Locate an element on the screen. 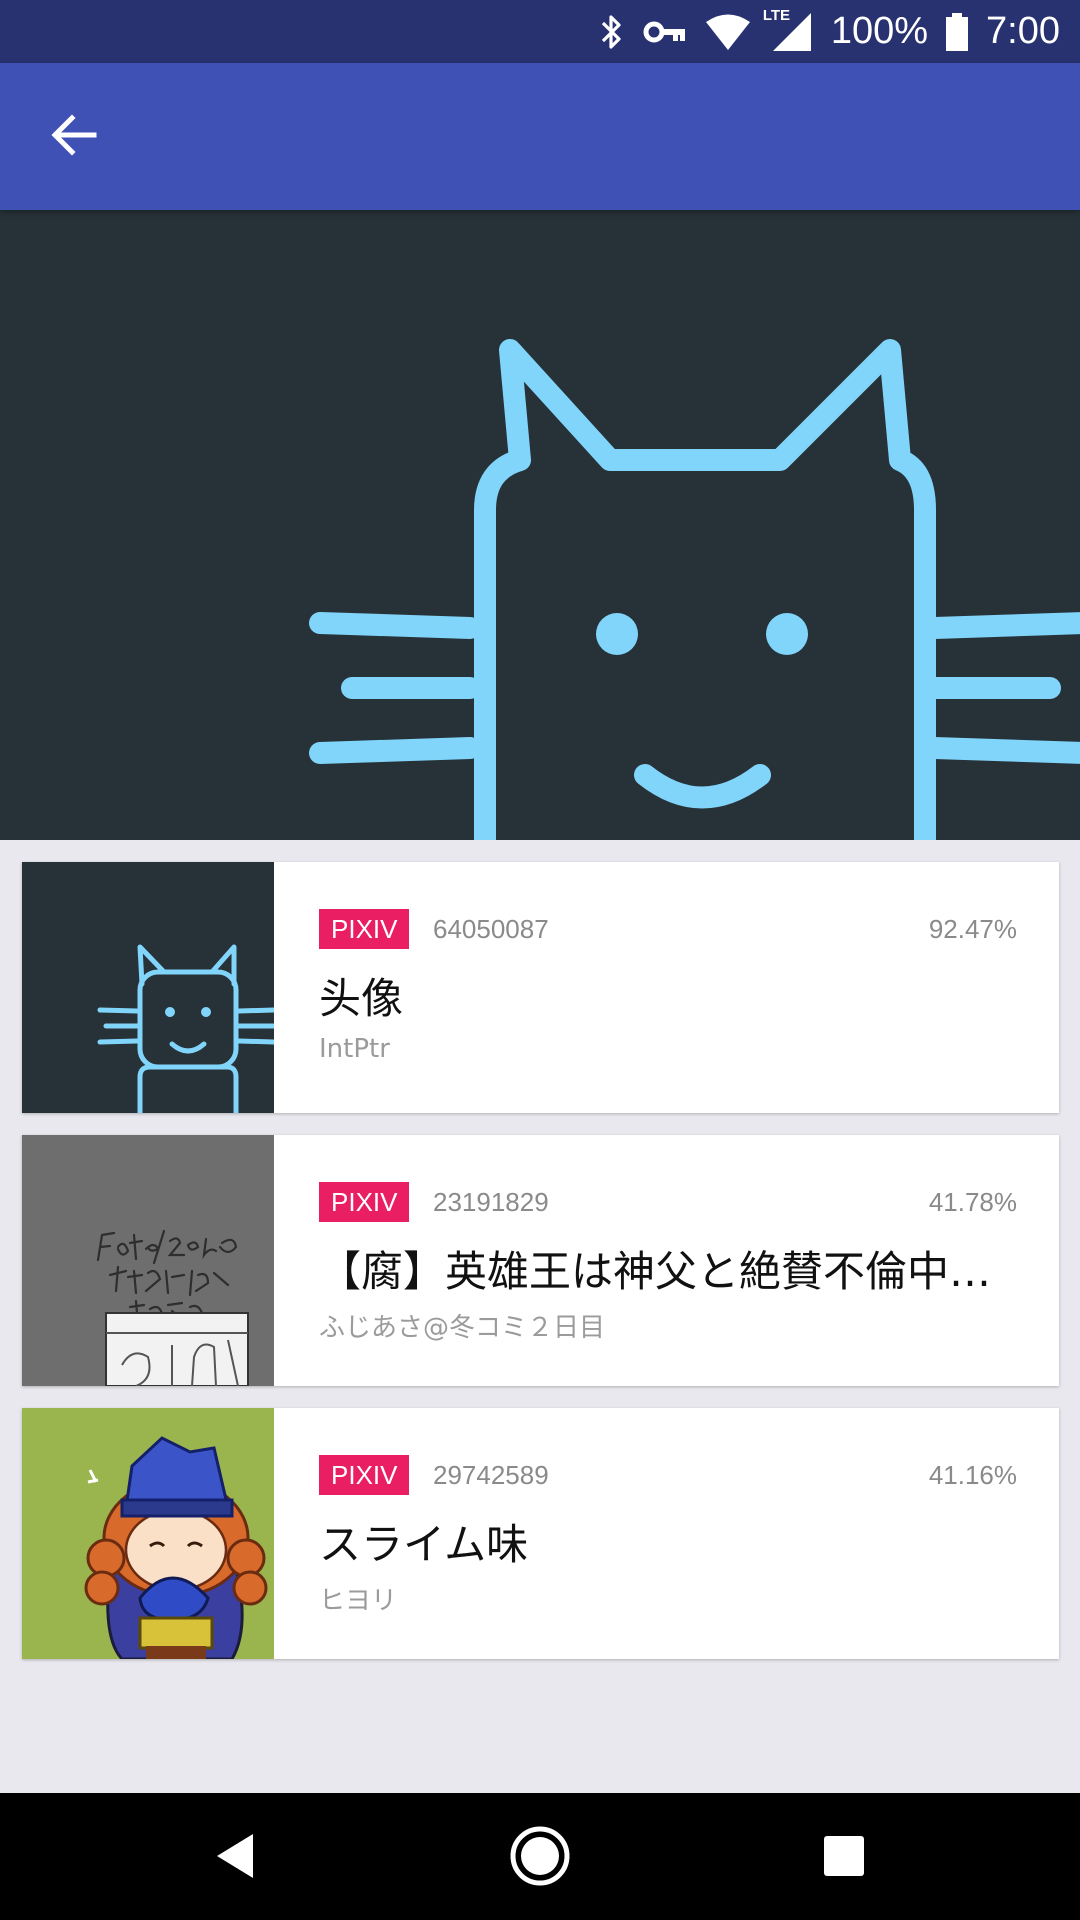 The width and height of the screenshot is (1080, 1920). status-icons: LTE 100% 7:00 is located at coordinates (829, 31).